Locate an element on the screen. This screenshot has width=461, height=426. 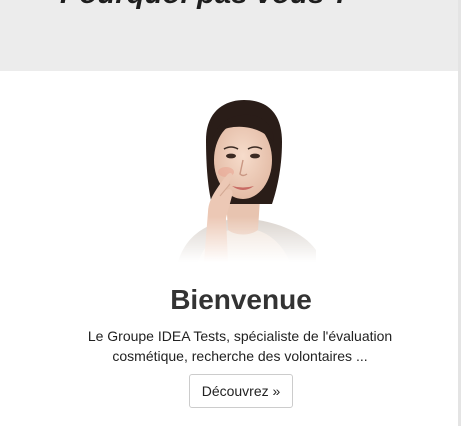
discover-button: Découvrez » is located at coordinates (241, 391).